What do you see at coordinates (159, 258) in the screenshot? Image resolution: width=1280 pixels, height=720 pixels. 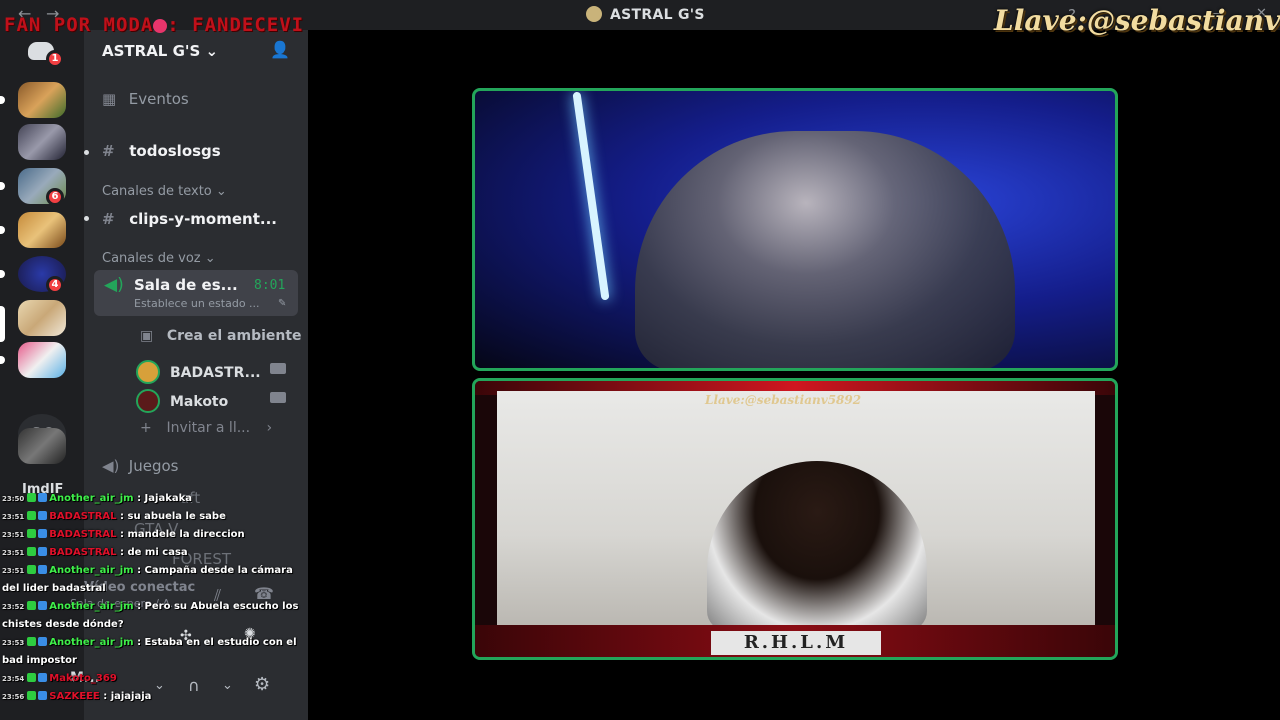 I see `category-voice: Canales de voz ⌄` at bounding box center [159, 258].